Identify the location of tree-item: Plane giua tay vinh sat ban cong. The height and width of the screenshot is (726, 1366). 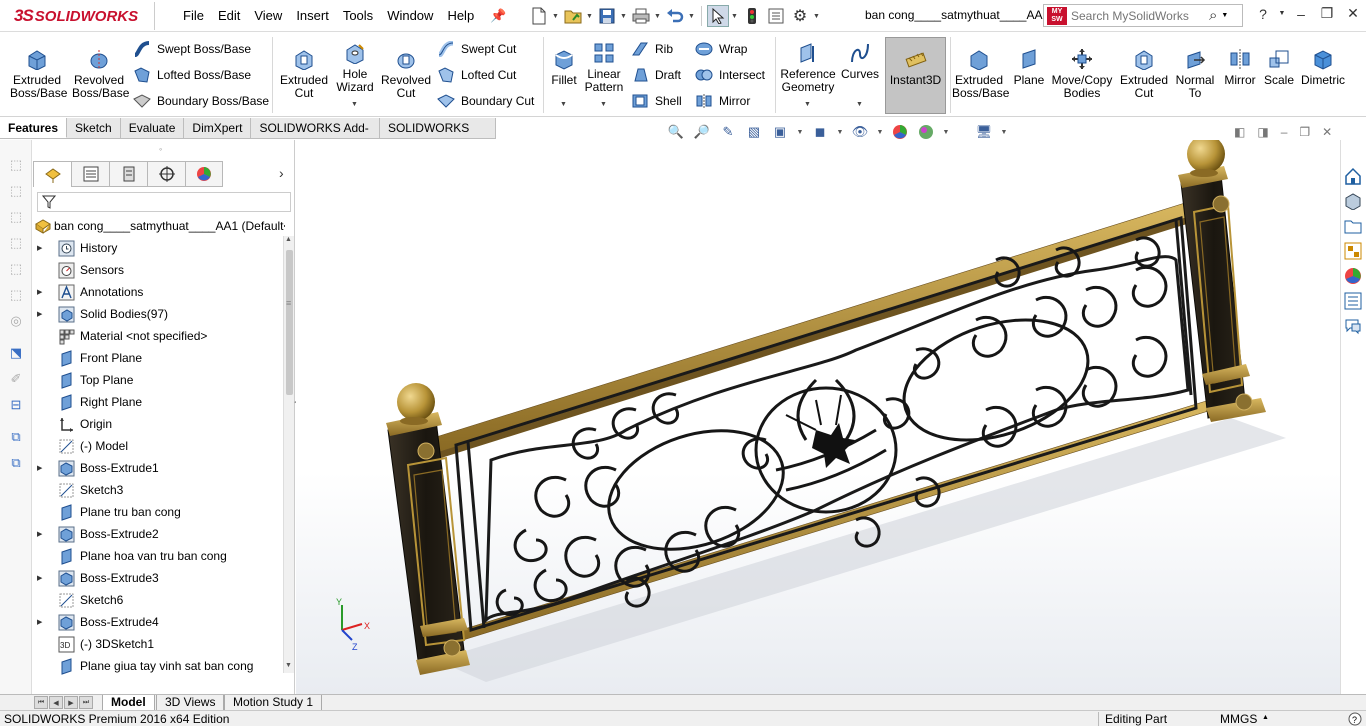
(158, 666).